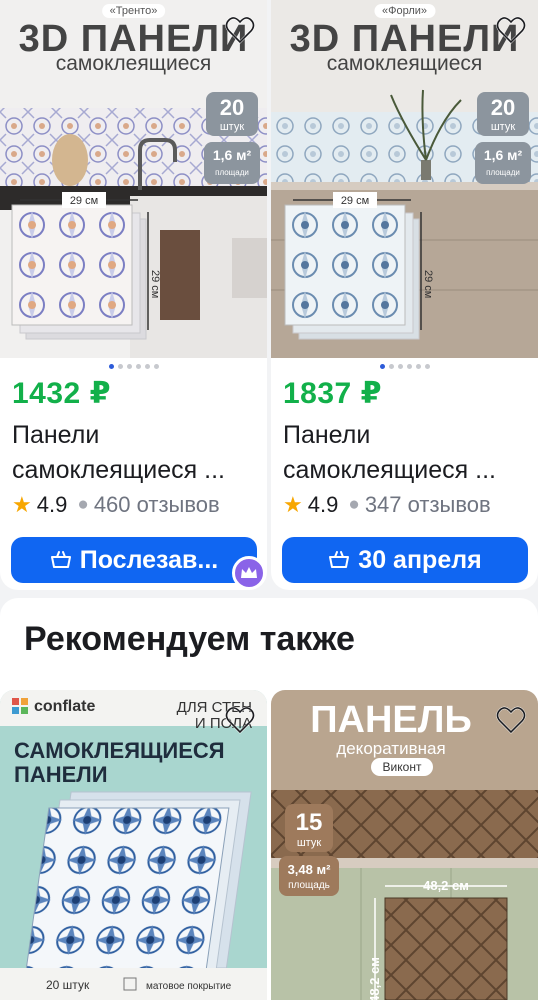 The image size is (538, 1000). I want to click on svg-text: площадь, so click(309, 885).